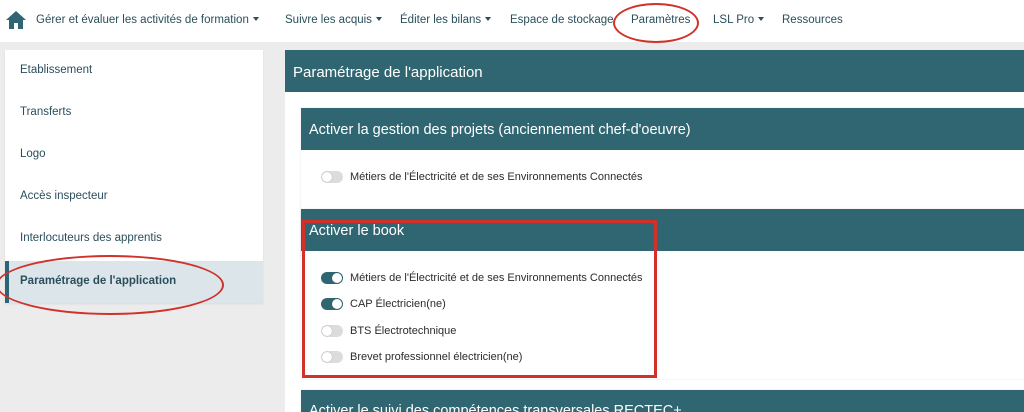 The height and width of the screenshot is (412, 1024). What do you see at coordinates (134, 71) in the screenshot?
I see `sidebar-item-etablissement: Etablissement` at bounding box center [134, 71].